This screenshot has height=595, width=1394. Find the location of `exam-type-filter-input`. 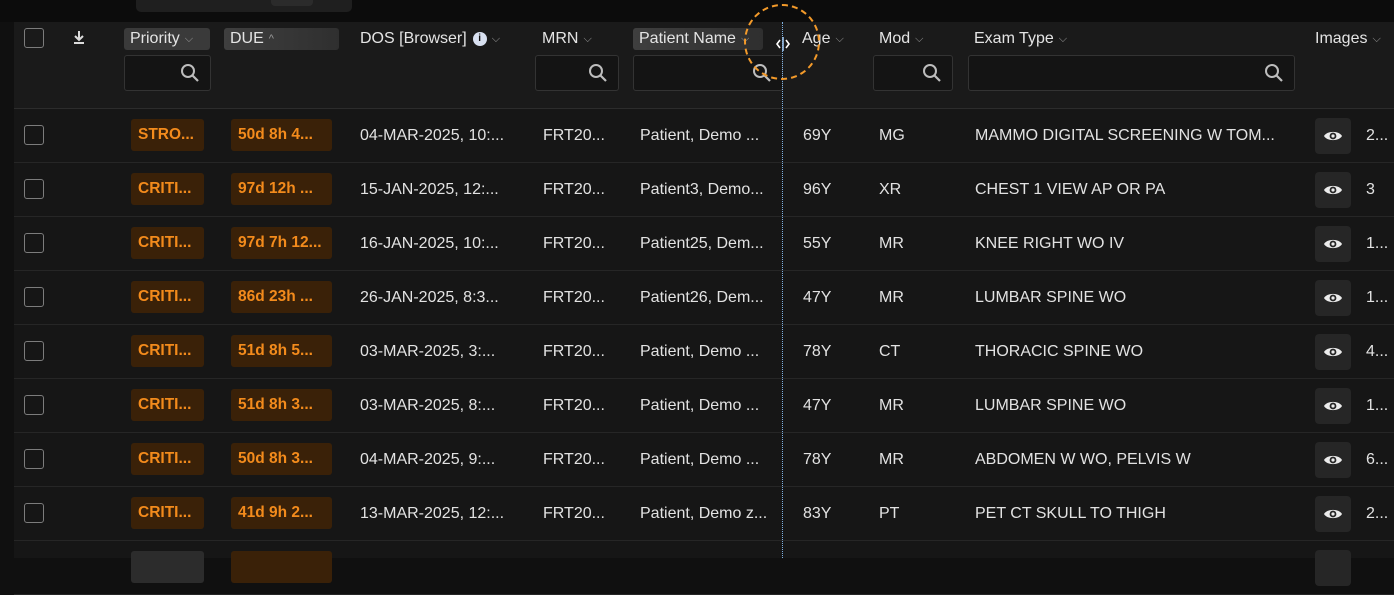

exam-type-filter-input is located at coordinates (1131, 73).